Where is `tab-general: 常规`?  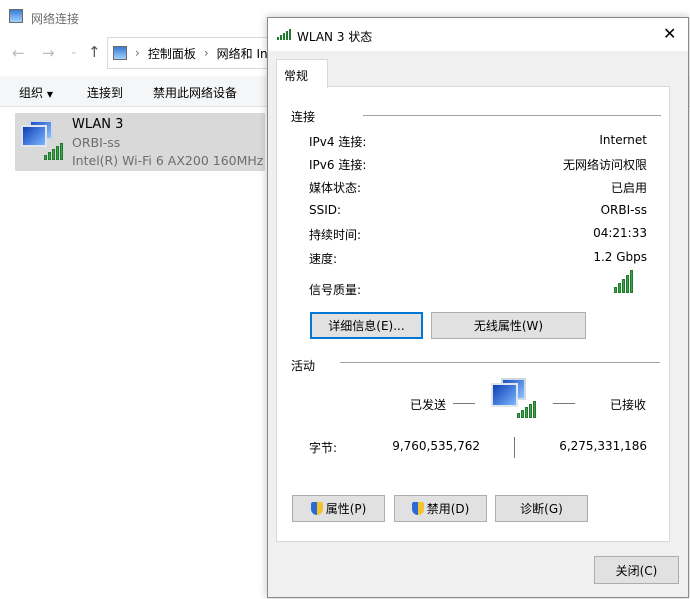 tab-general: 常规 is located at coordinates (302, 73).